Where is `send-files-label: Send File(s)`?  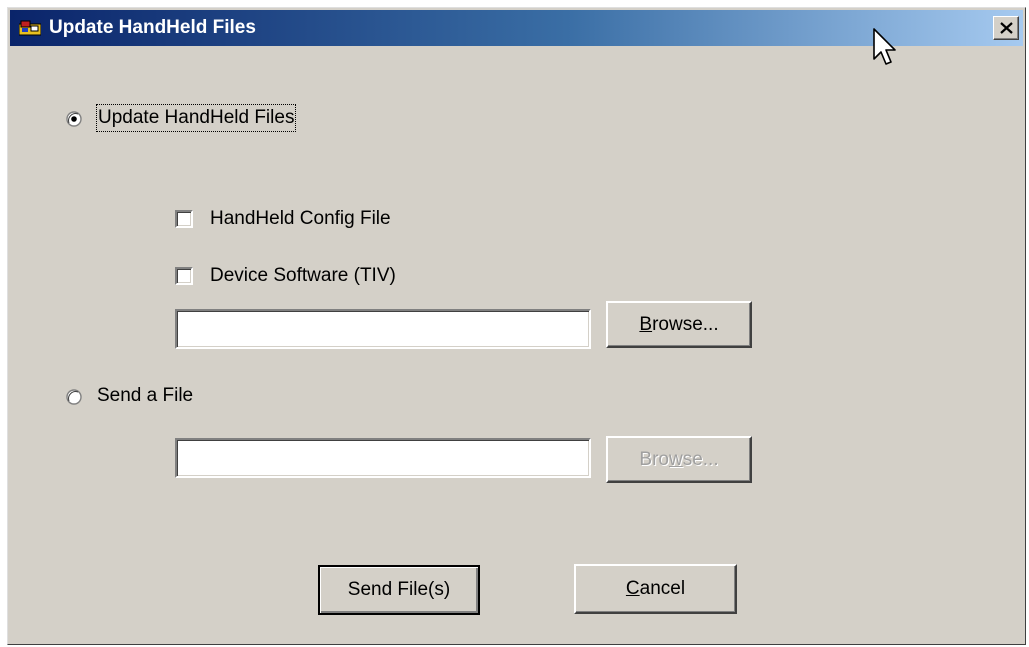
send-files-label: Send File(s) is located at coordinates (399, 589).